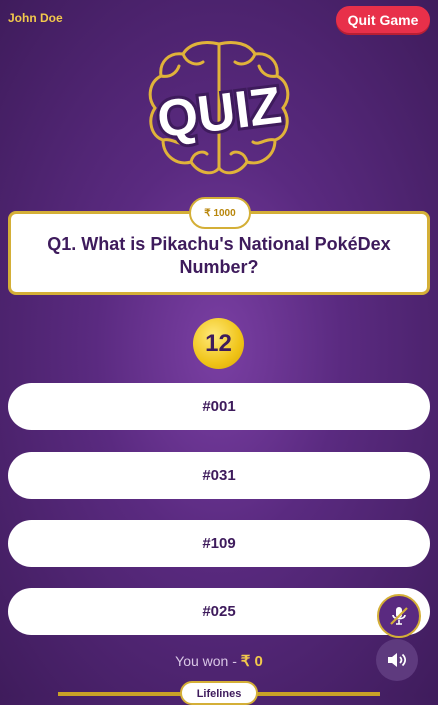 The image size is (438, 705). What do you see at coordinates (219, 693) in the screenshot?
I see `lifelines-tab: Lifelines` at bounding box center [219, 693].